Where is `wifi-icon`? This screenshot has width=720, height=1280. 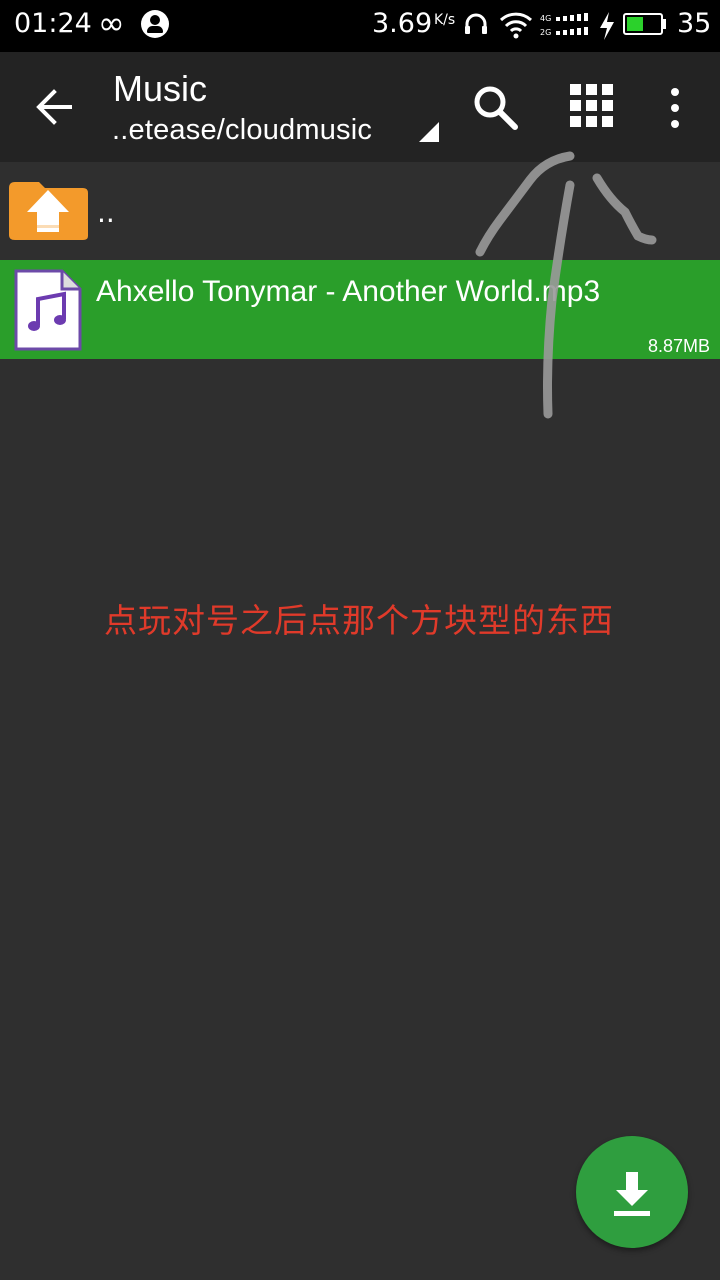 wifi-icon is located at coordinates (516, 25).